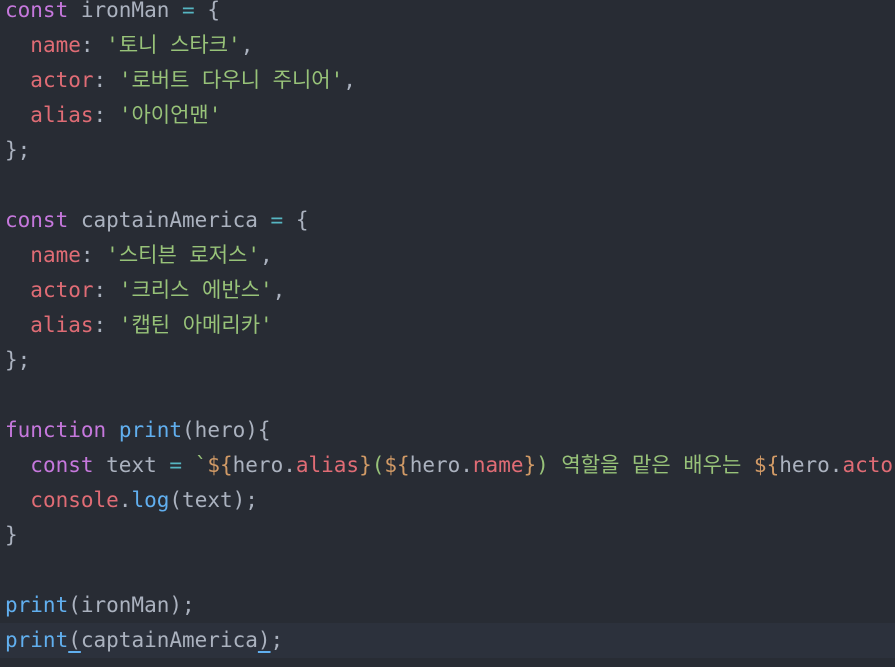  Describe the element at coordinates (169, 220) in the screenshot. I see `identifier: captainAmerica` at that location.